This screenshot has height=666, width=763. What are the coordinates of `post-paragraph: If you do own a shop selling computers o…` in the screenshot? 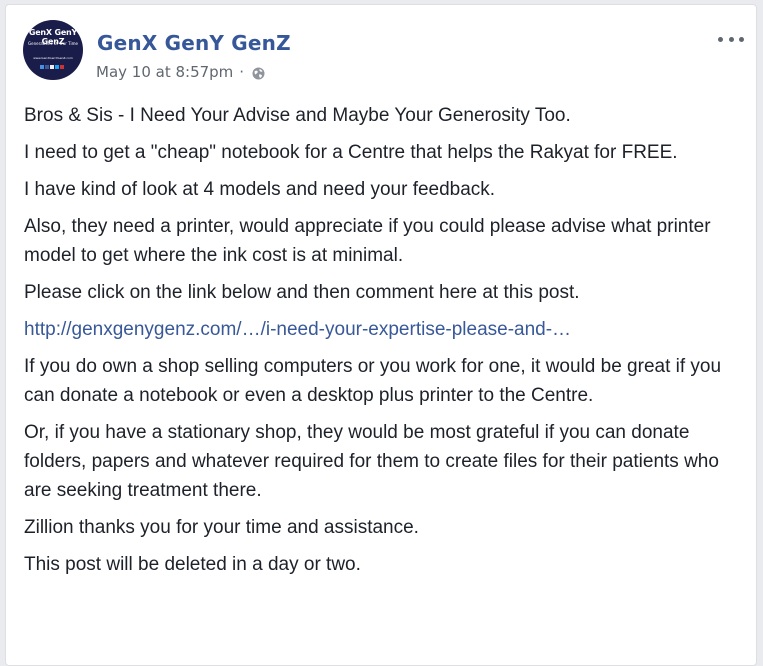 It's located at (373, 381).